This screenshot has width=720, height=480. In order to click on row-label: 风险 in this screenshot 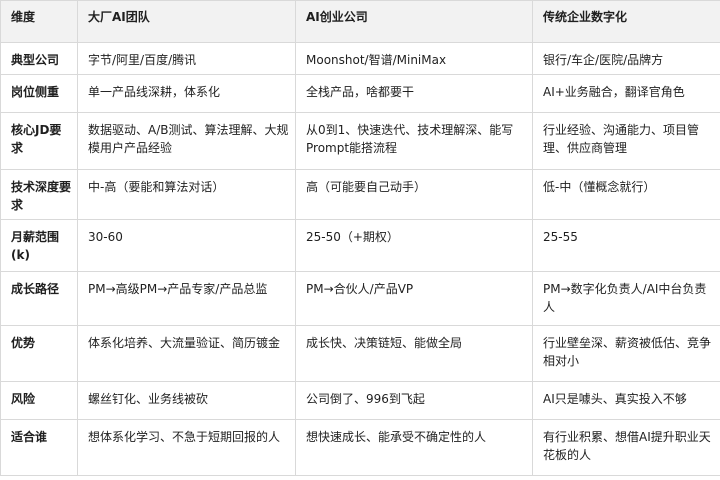, I will do `click(39, 400)`.